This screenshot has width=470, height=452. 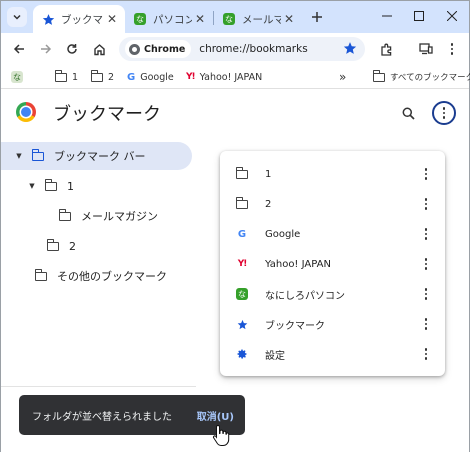 I want to click on tree-item-bookmarks-bar: ▼ ブックマーク バー, so click(x=96, y=156).